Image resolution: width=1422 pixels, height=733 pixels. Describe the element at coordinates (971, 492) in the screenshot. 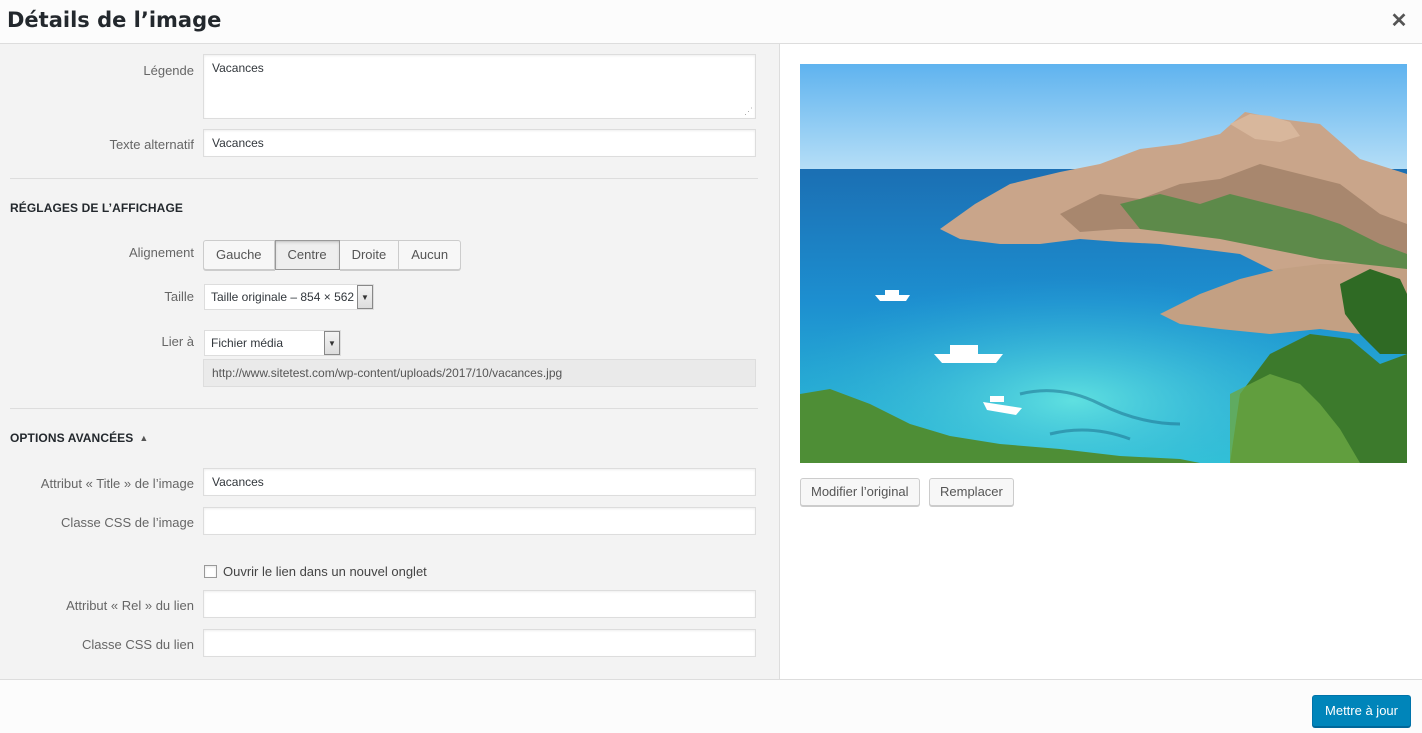

I see `replace-button: Remplacer` at that location.